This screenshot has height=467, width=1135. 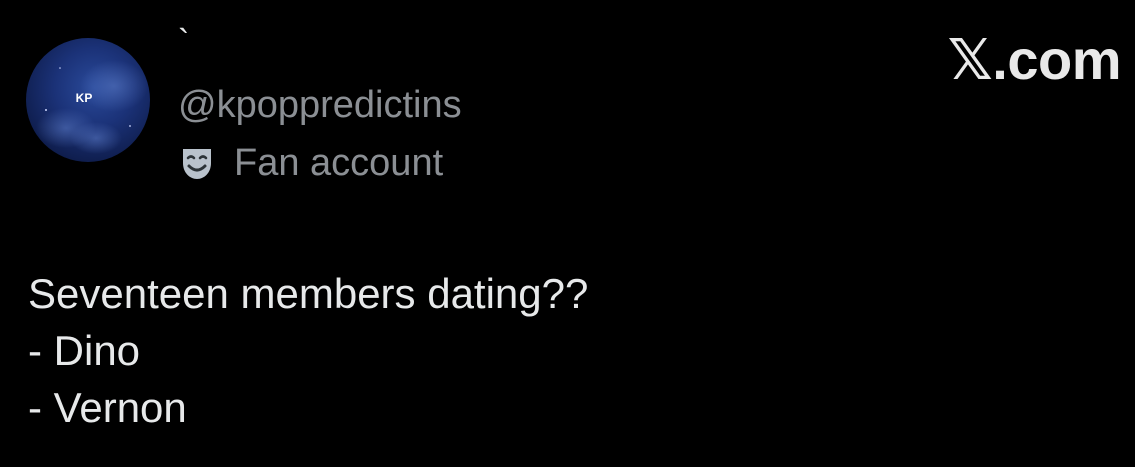 I want to click on theater-mask-icon, so click(x=197, y=164).